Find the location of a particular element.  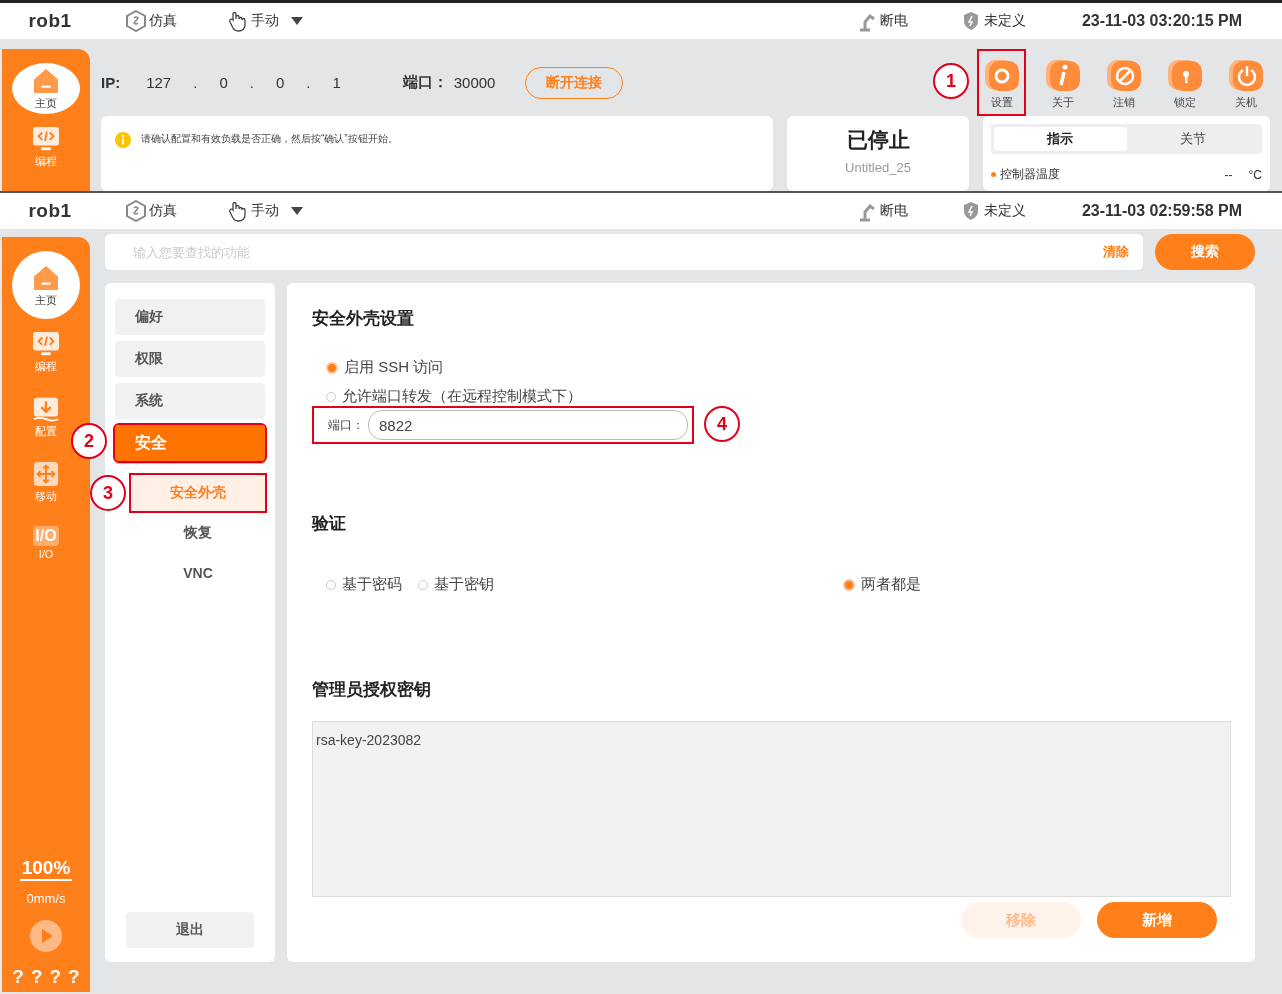

io-icon: I/O is located at coordinates (46, 536).